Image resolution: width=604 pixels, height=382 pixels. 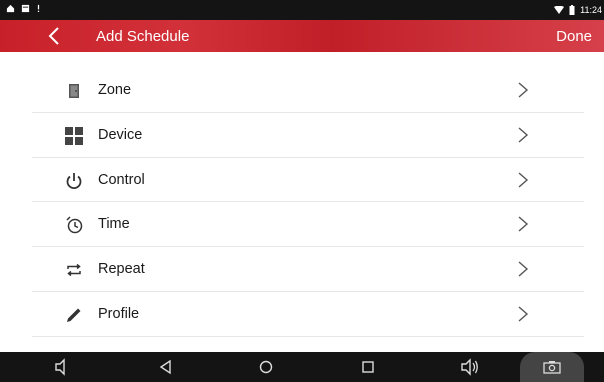 I want to click on list-item-repeat: Repeat, so click(x=308, y=269).